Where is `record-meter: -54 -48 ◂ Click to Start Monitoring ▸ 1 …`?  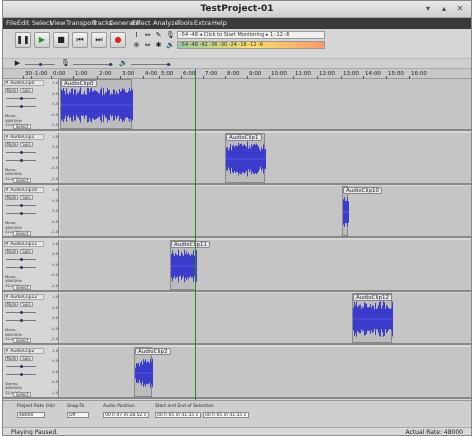 record-meter: -54 -48 ◂ Click to Start Monitoring ▸ 1 … is located at coordinates (251, 35).